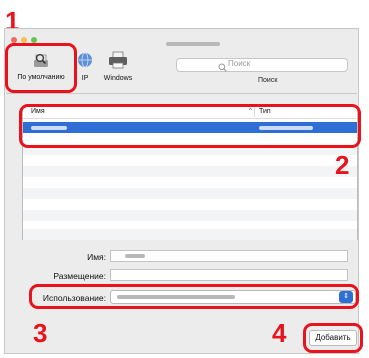 The height and width of the screenshot is (358, 369). What do you see at coordinates (229, 256) in the screenshot?
I see `name-field` at bounding box center [229, 256].